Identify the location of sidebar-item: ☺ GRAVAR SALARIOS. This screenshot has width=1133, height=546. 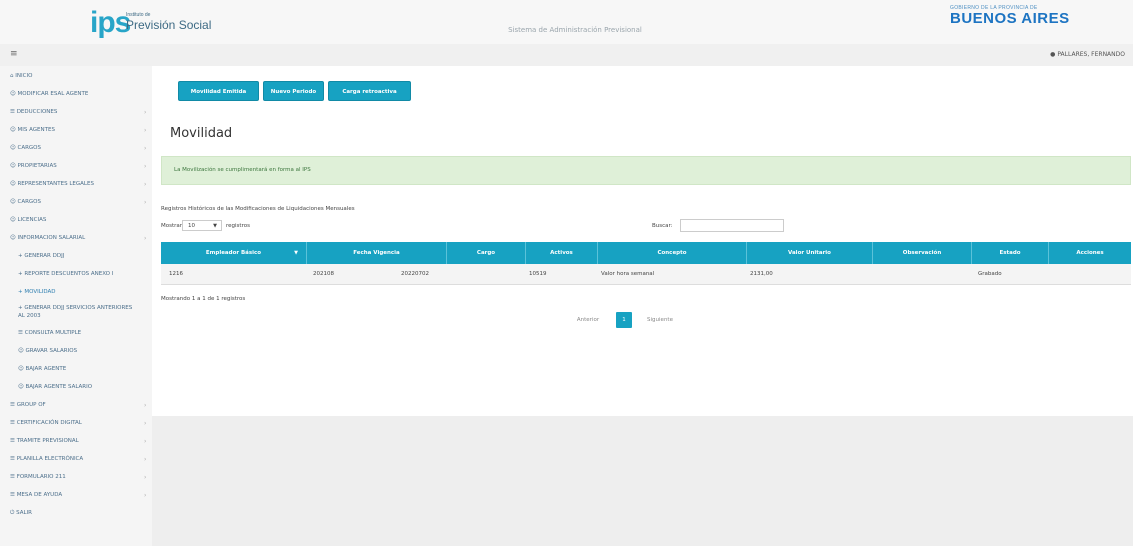
(76, 351).